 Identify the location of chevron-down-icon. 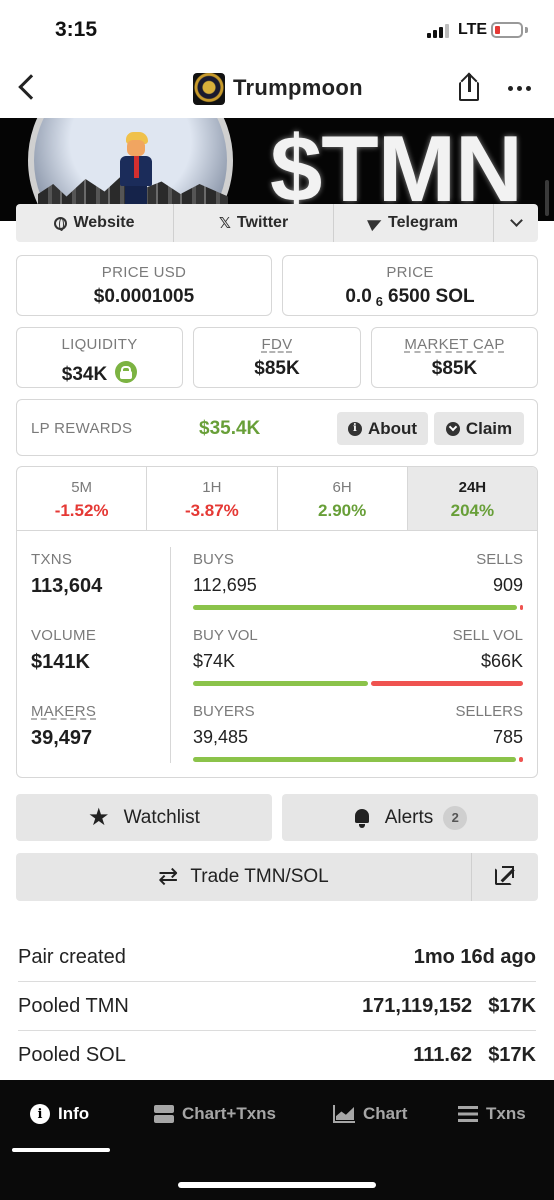
(516, 220).